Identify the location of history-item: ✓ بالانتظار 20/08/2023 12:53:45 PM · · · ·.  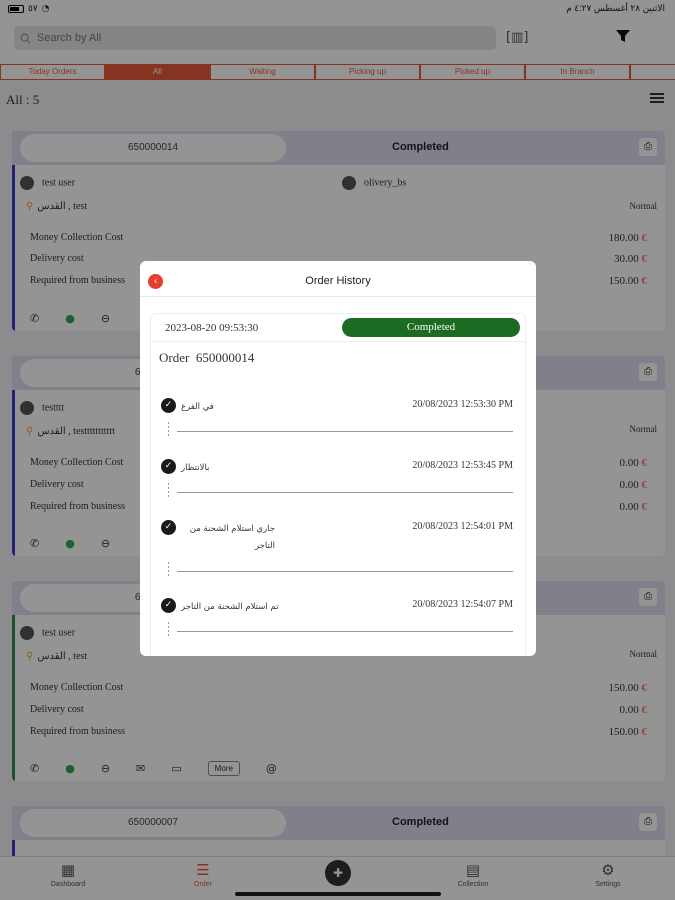
(339, 484).